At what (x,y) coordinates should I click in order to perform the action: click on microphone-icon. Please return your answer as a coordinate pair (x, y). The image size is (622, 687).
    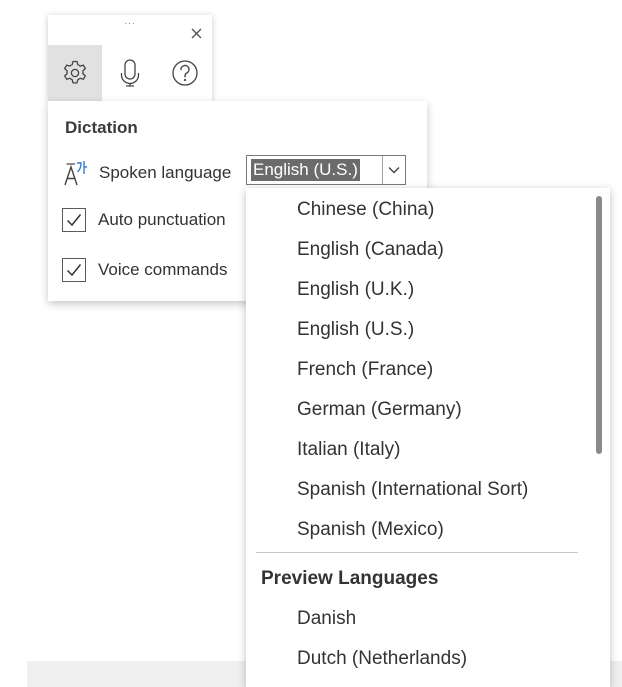
    Looking at the image, I should click on (130, 73).